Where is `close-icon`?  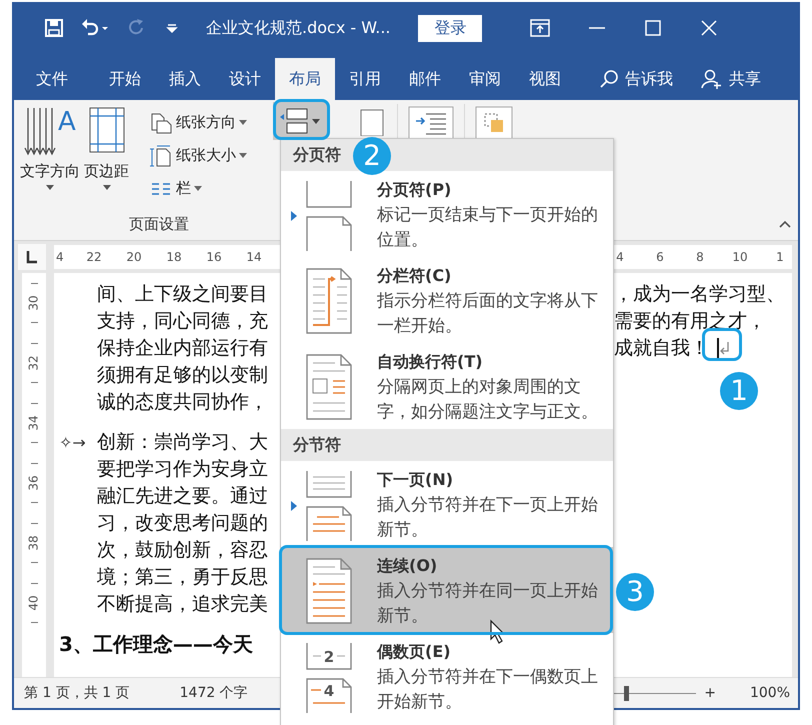 close-icon is located at coordinates (709, 28).